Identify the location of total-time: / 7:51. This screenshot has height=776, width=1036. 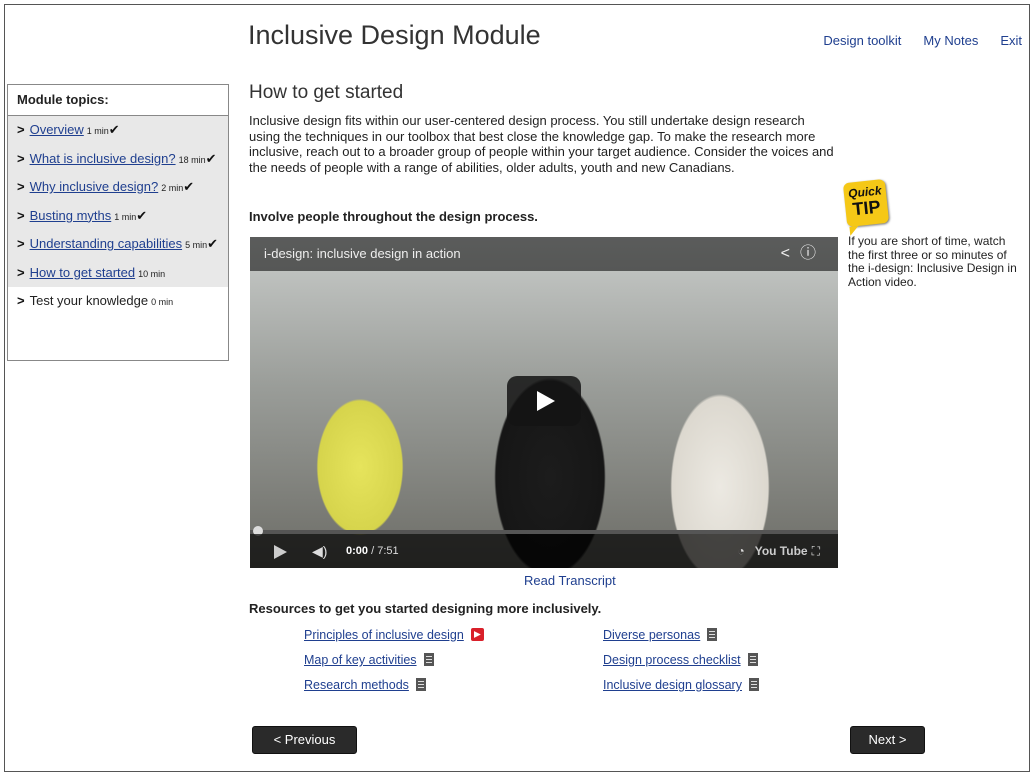
(385, 551).